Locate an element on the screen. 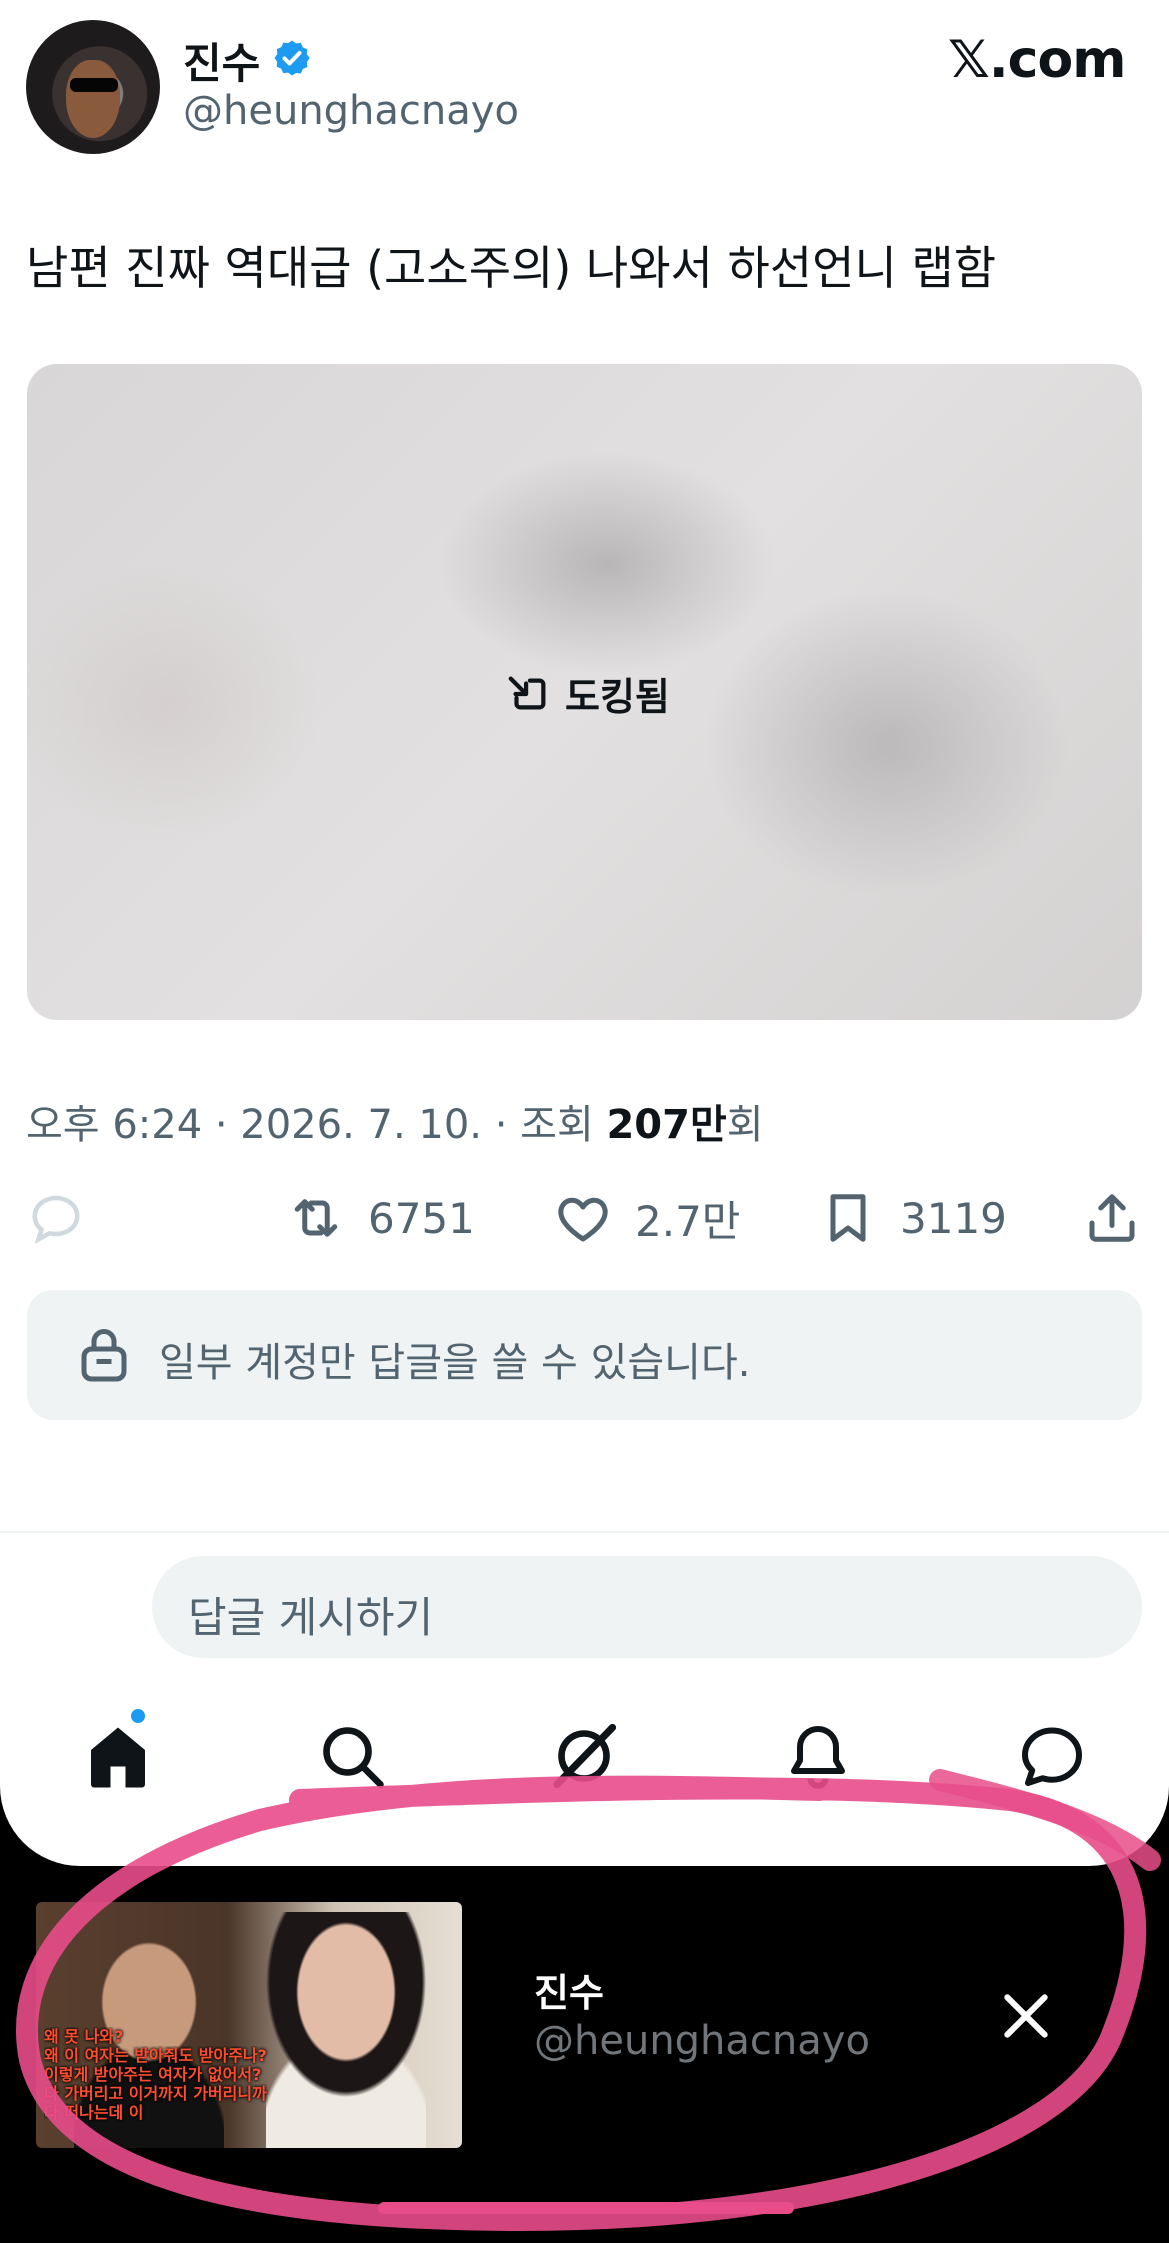 This screenshot has height=2243, width=1169. tab-messages is located at coordinates (1052, 1756).